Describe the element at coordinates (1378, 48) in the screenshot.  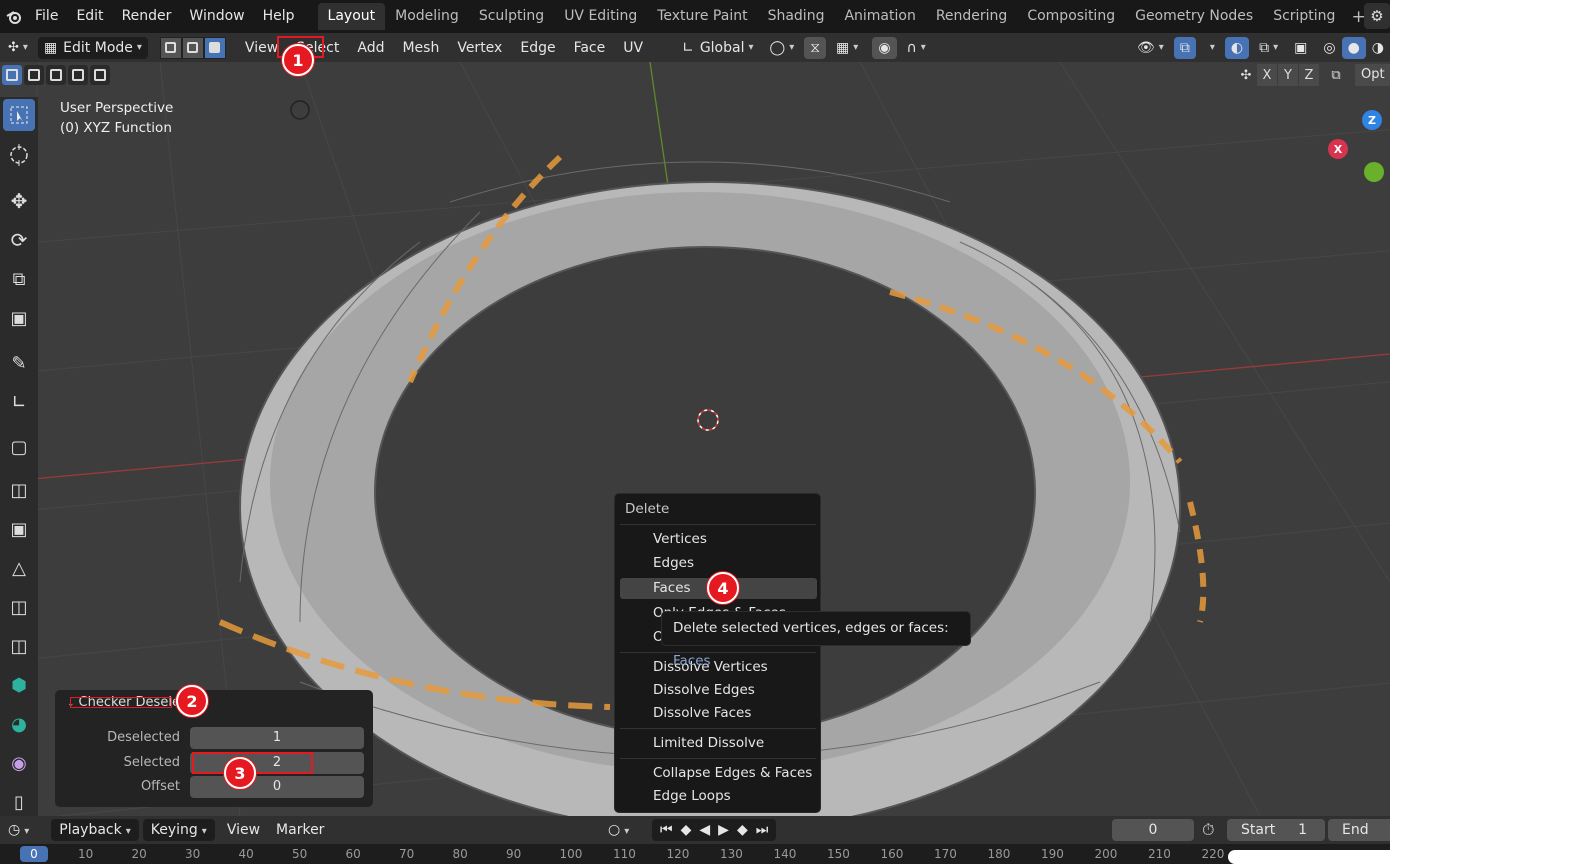
I see `material-shading-icon: ◑` at that location.